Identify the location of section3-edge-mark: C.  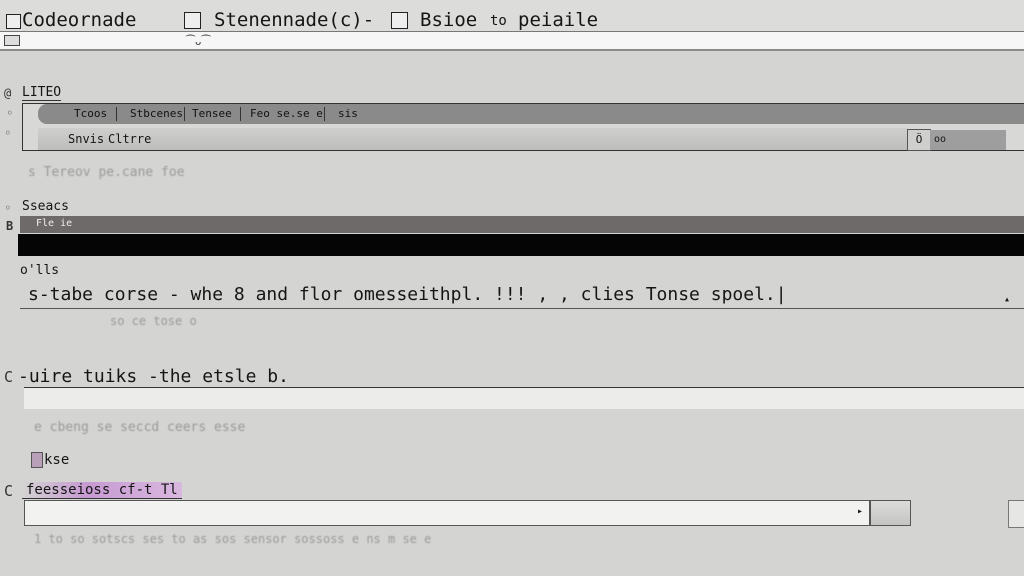
(9, 377).